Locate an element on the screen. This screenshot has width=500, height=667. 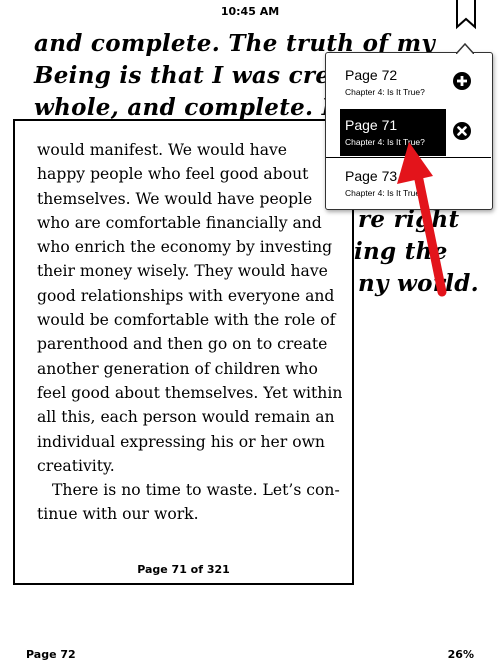
preview-line: another generation of children who is located at coordinates (177, 368).